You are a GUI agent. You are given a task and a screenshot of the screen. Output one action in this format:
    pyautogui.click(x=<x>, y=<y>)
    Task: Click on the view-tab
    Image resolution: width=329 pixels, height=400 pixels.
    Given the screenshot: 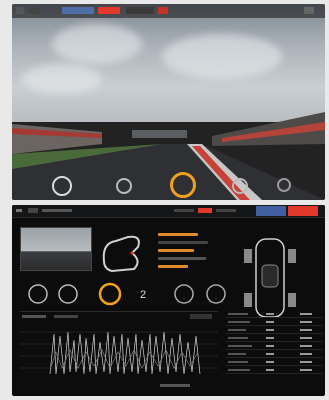 What is the action you would take?
    pyautogui.click(x=78, y=10)
    